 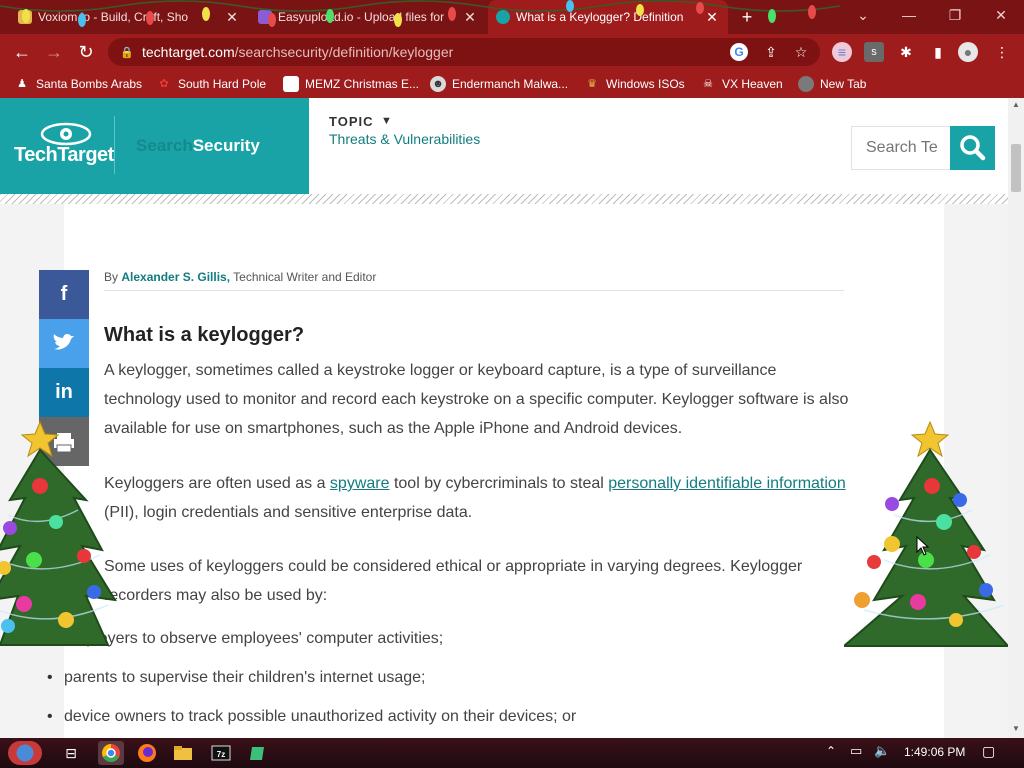 I want to click on bookmark-windows-isos: ♛ Windows ISOs, so click(x=634, y=84).